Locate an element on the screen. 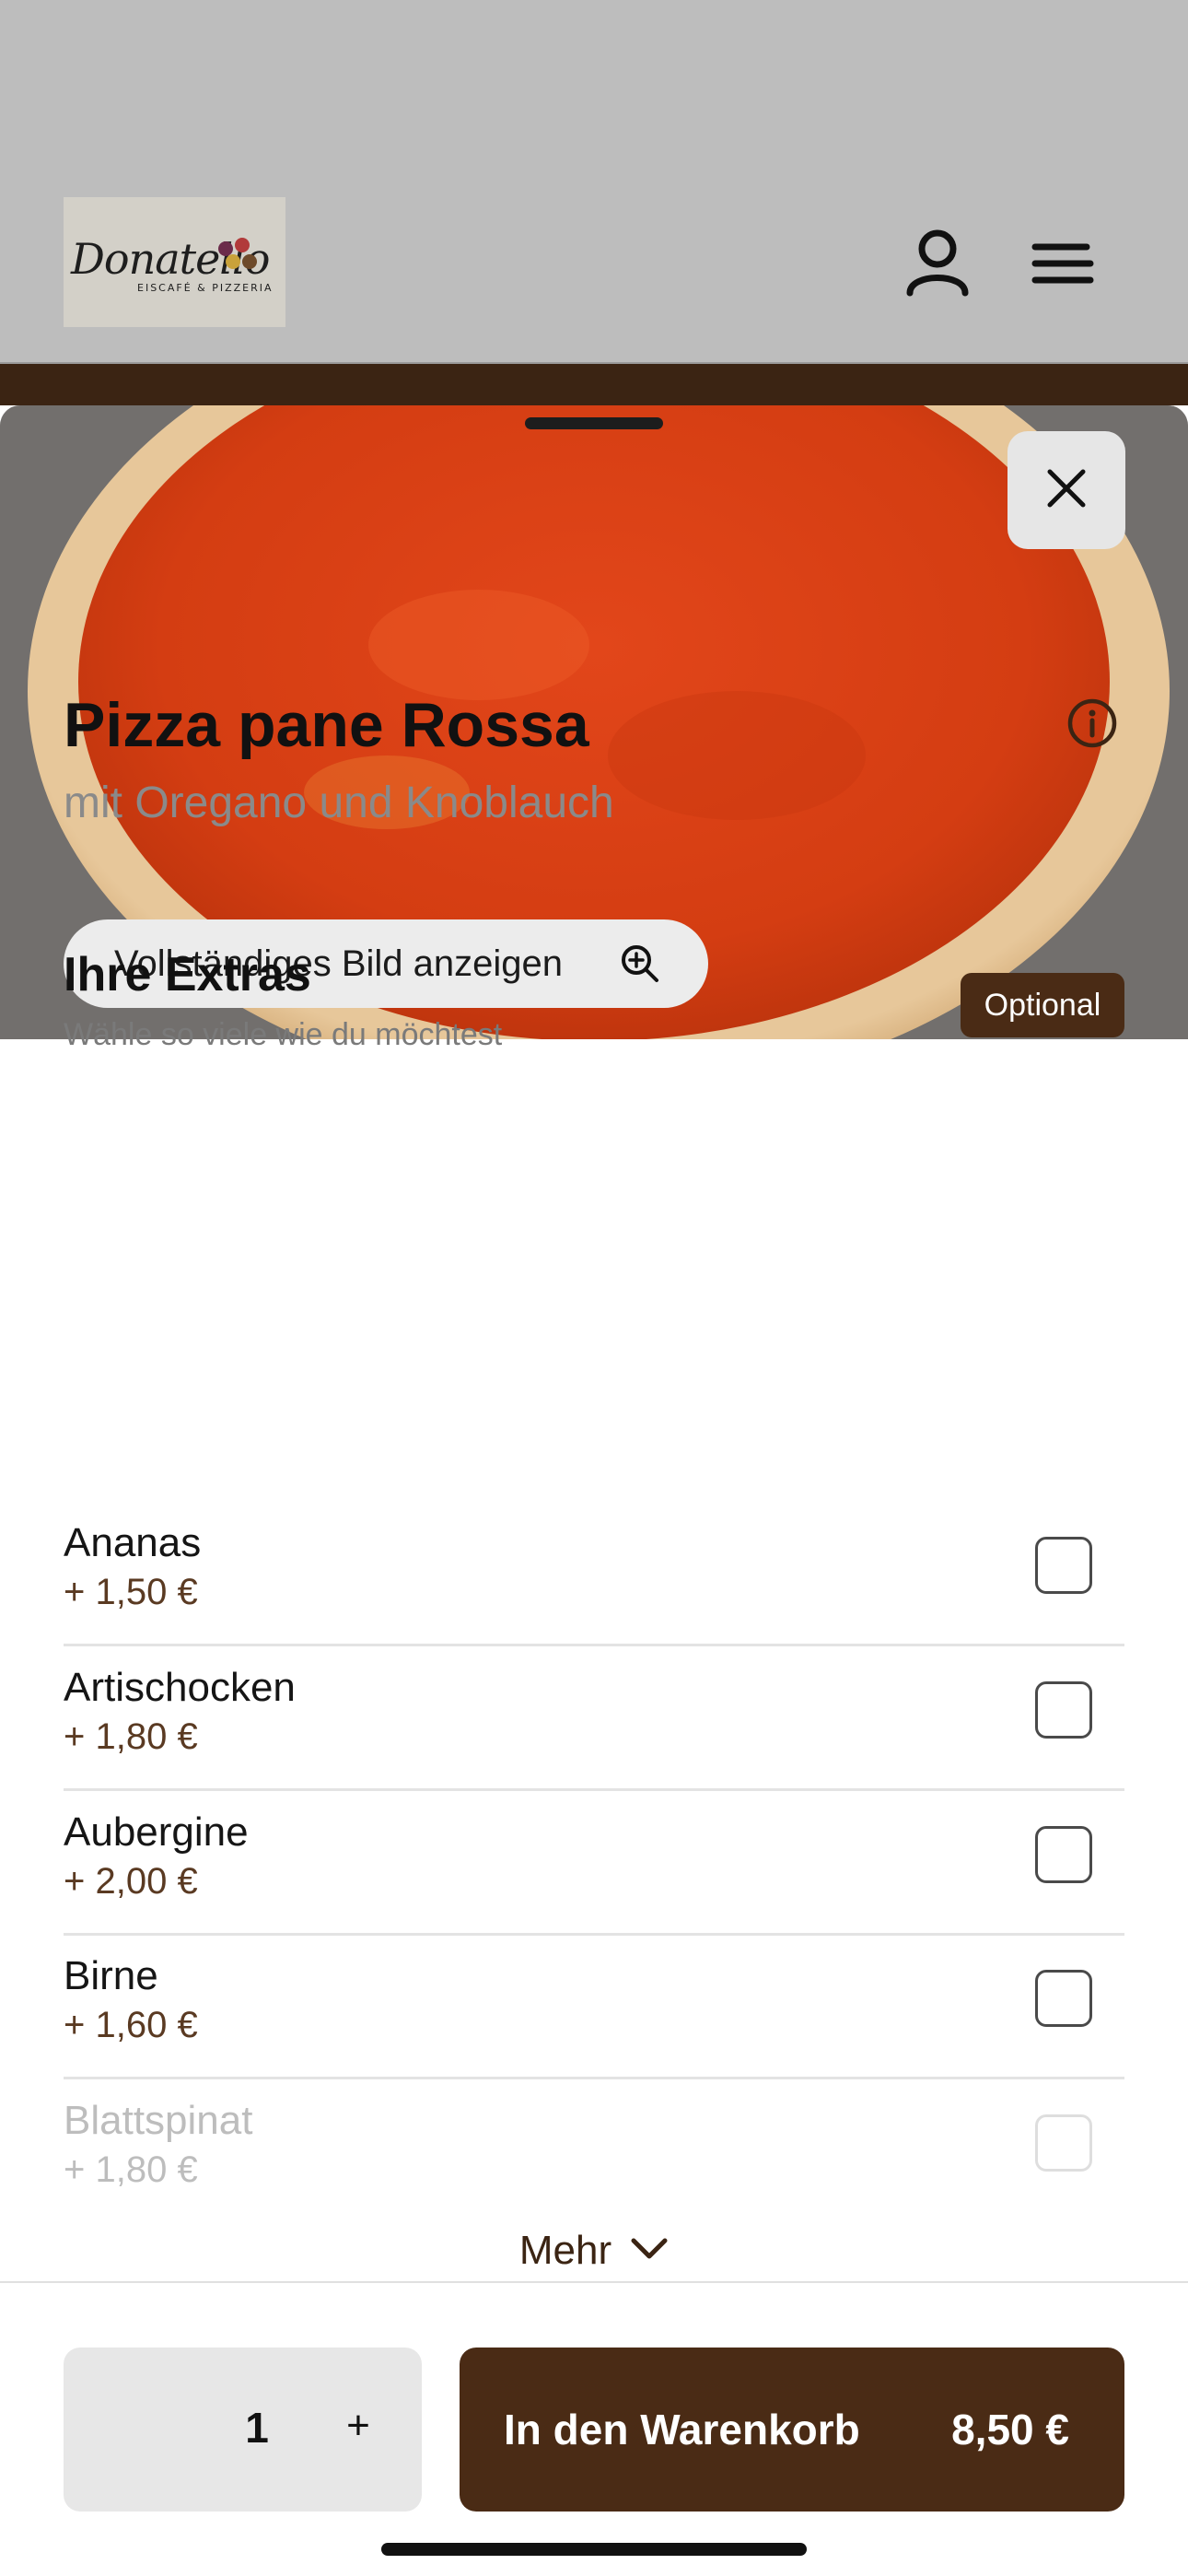 The image size is (1188, 2576). option-name: Ananas is located at coordinates (133, 1542).